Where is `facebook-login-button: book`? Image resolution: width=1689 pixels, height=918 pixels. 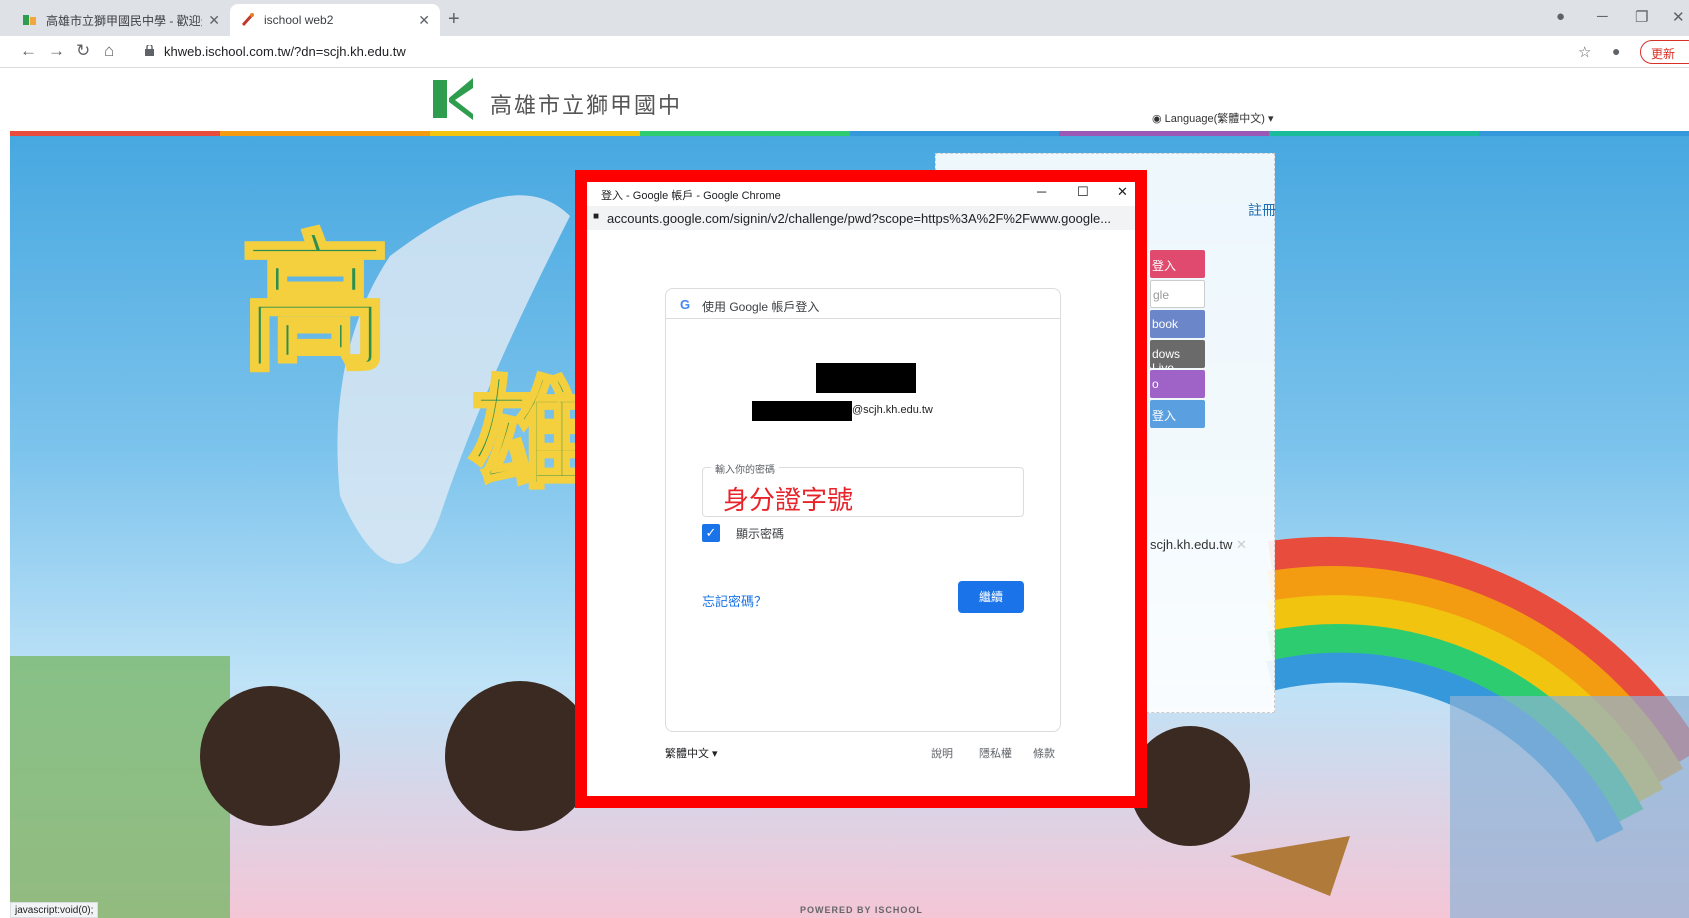
facebook-login-button: book is located at coordinates (1177, 324).